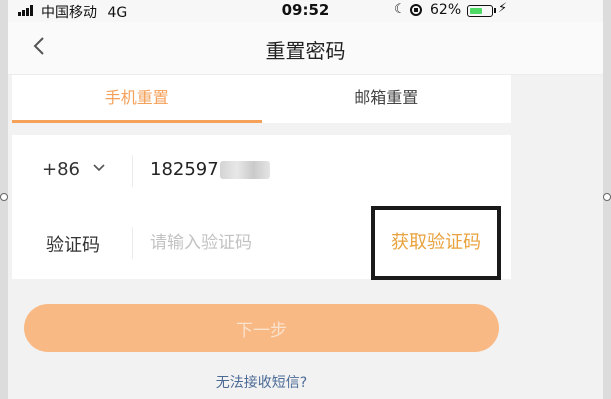  What do you see at coordinates (73, 245) in the screenshot?
I see `code-label: 验证码` at bounding box center [73, 245].